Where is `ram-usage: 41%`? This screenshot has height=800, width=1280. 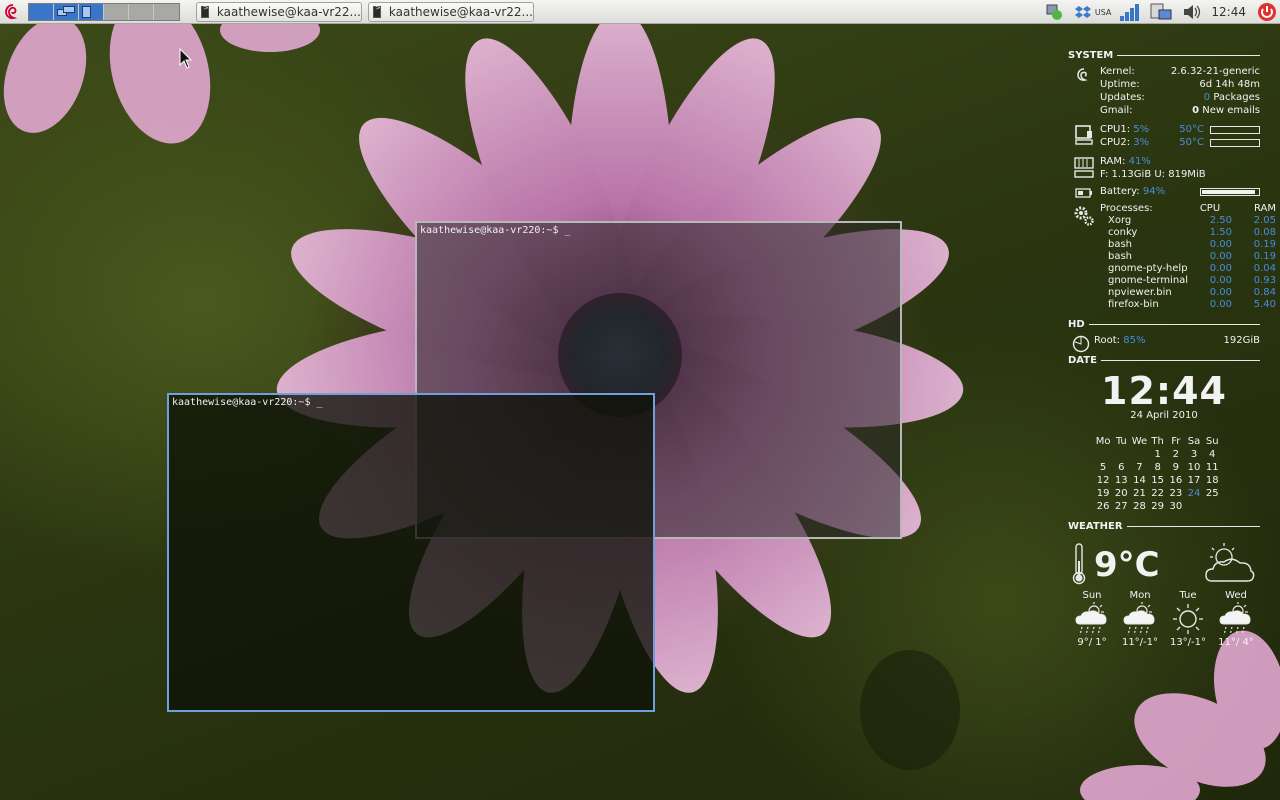 ram-usage: 41% is located at coordinates (1139, 161).